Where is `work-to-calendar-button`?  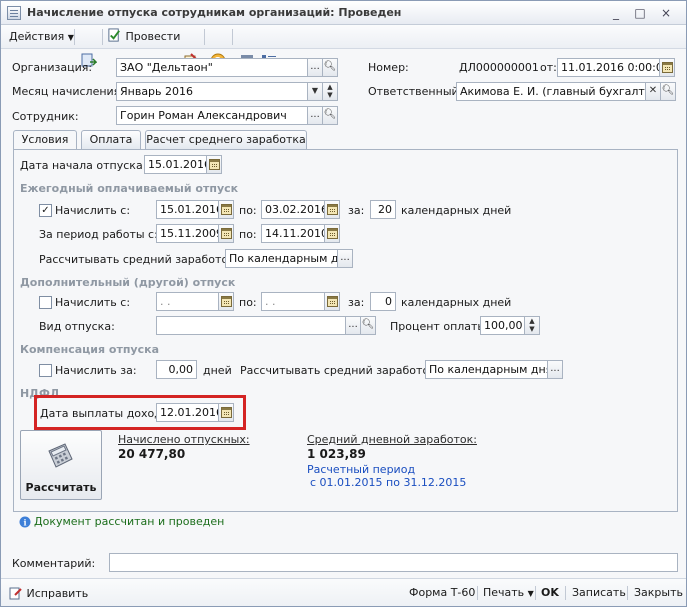
work-to-calendar-button is located at coordinates (332, 233).